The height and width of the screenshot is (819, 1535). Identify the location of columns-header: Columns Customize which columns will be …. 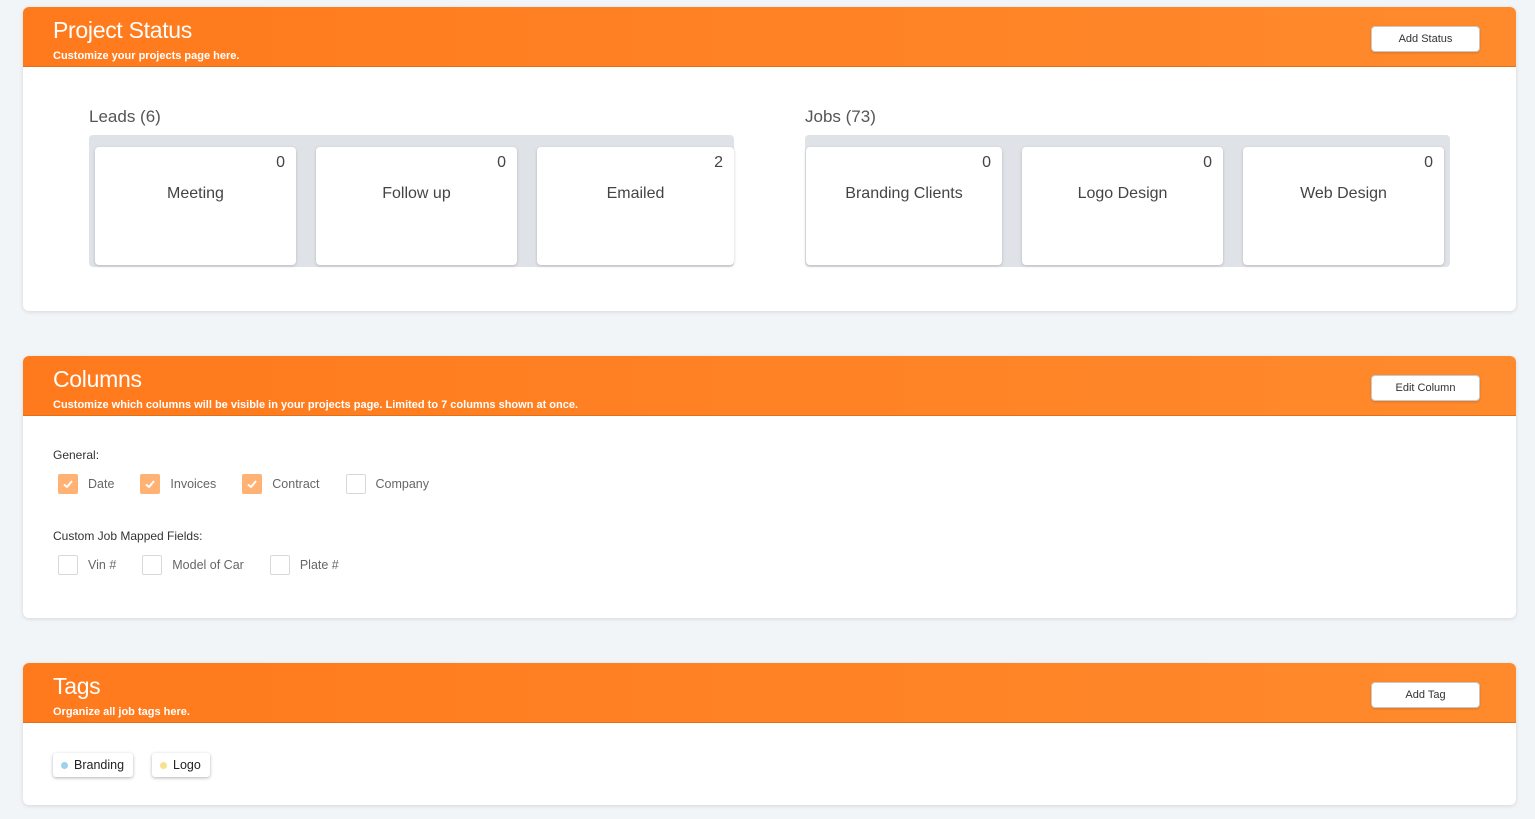
(769, 386).